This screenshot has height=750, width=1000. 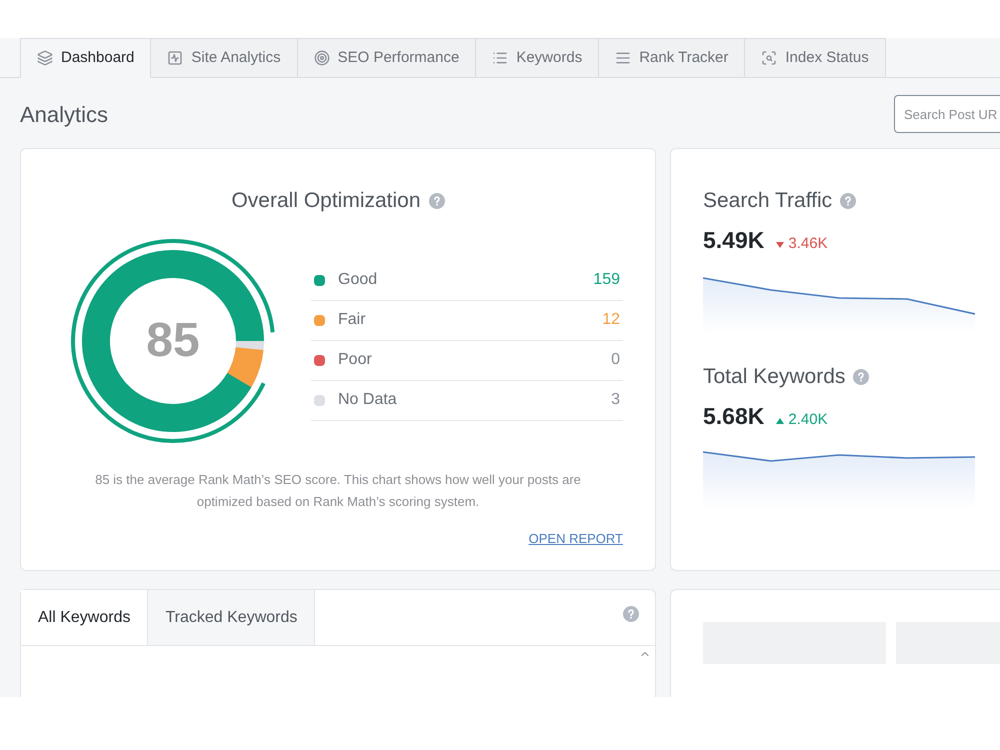 What do you see at coordinates (733, 416) in the screenshot?
I see `stat-value: 5.68K` at bounding box center [733, 416].